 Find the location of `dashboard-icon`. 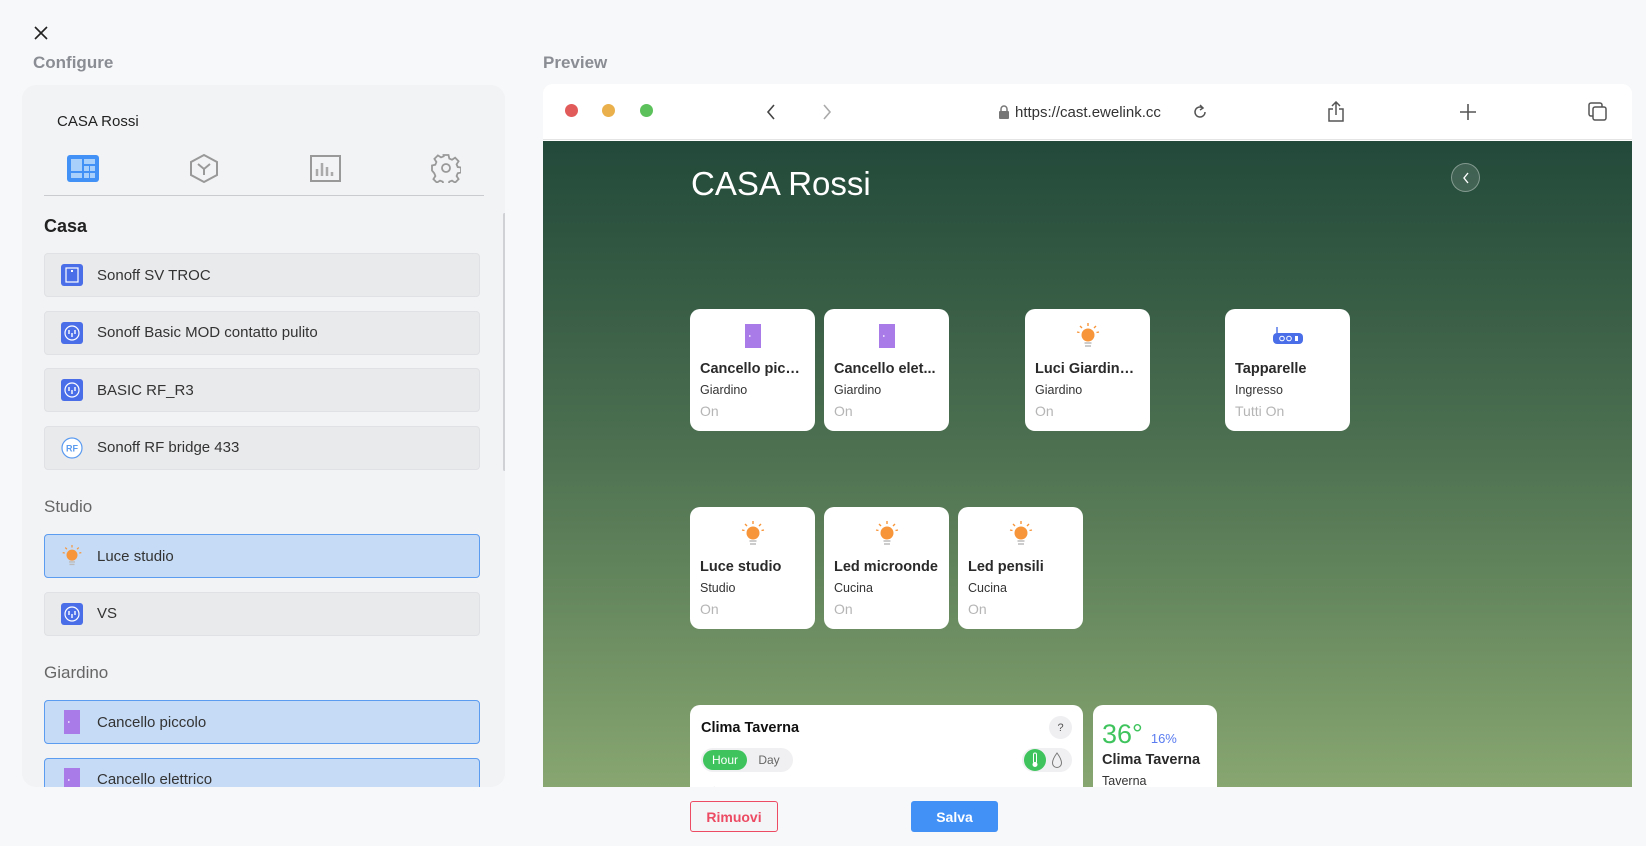

dashboard-icon is located at coordinates (83, 168).